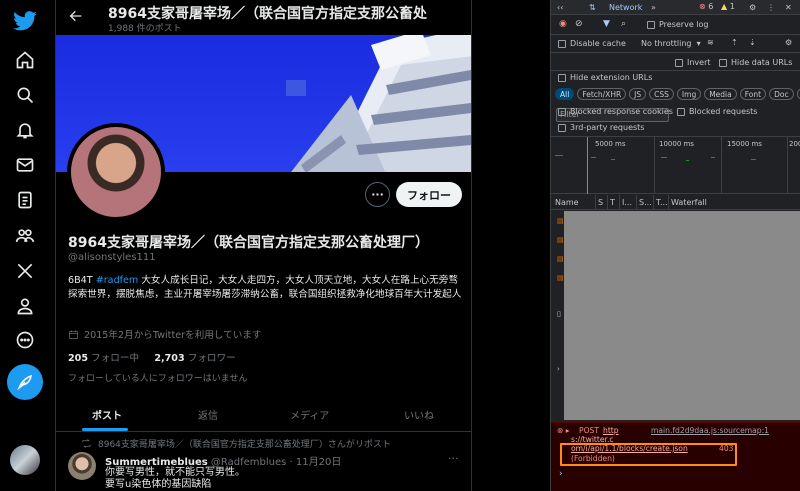 The width and height of the screenshot is (800, 491). What do you see at coordinates (612, 202) in the screenshot?
I see `column-type: T` at bounding box center [612, 202].